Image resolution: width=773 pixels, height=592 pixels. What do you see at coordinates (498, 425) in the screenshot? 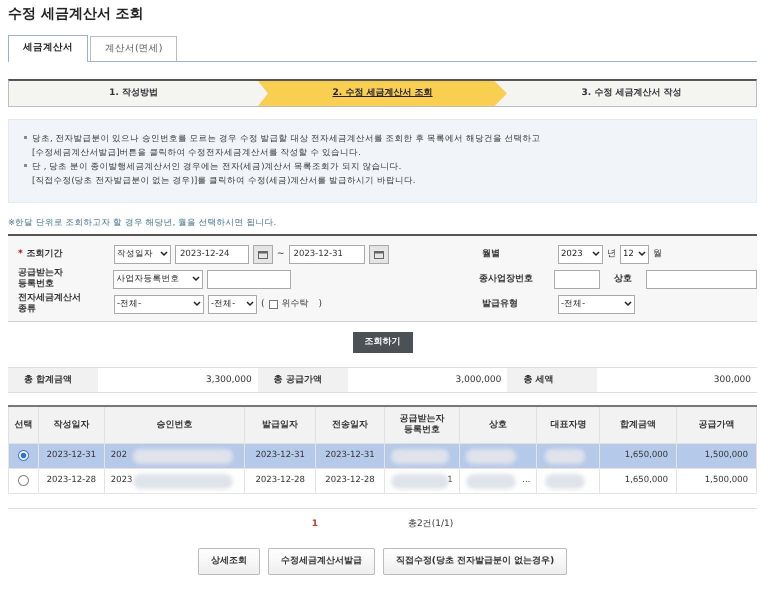
I see `column-header: 상호` at bounding box center [498, 425].